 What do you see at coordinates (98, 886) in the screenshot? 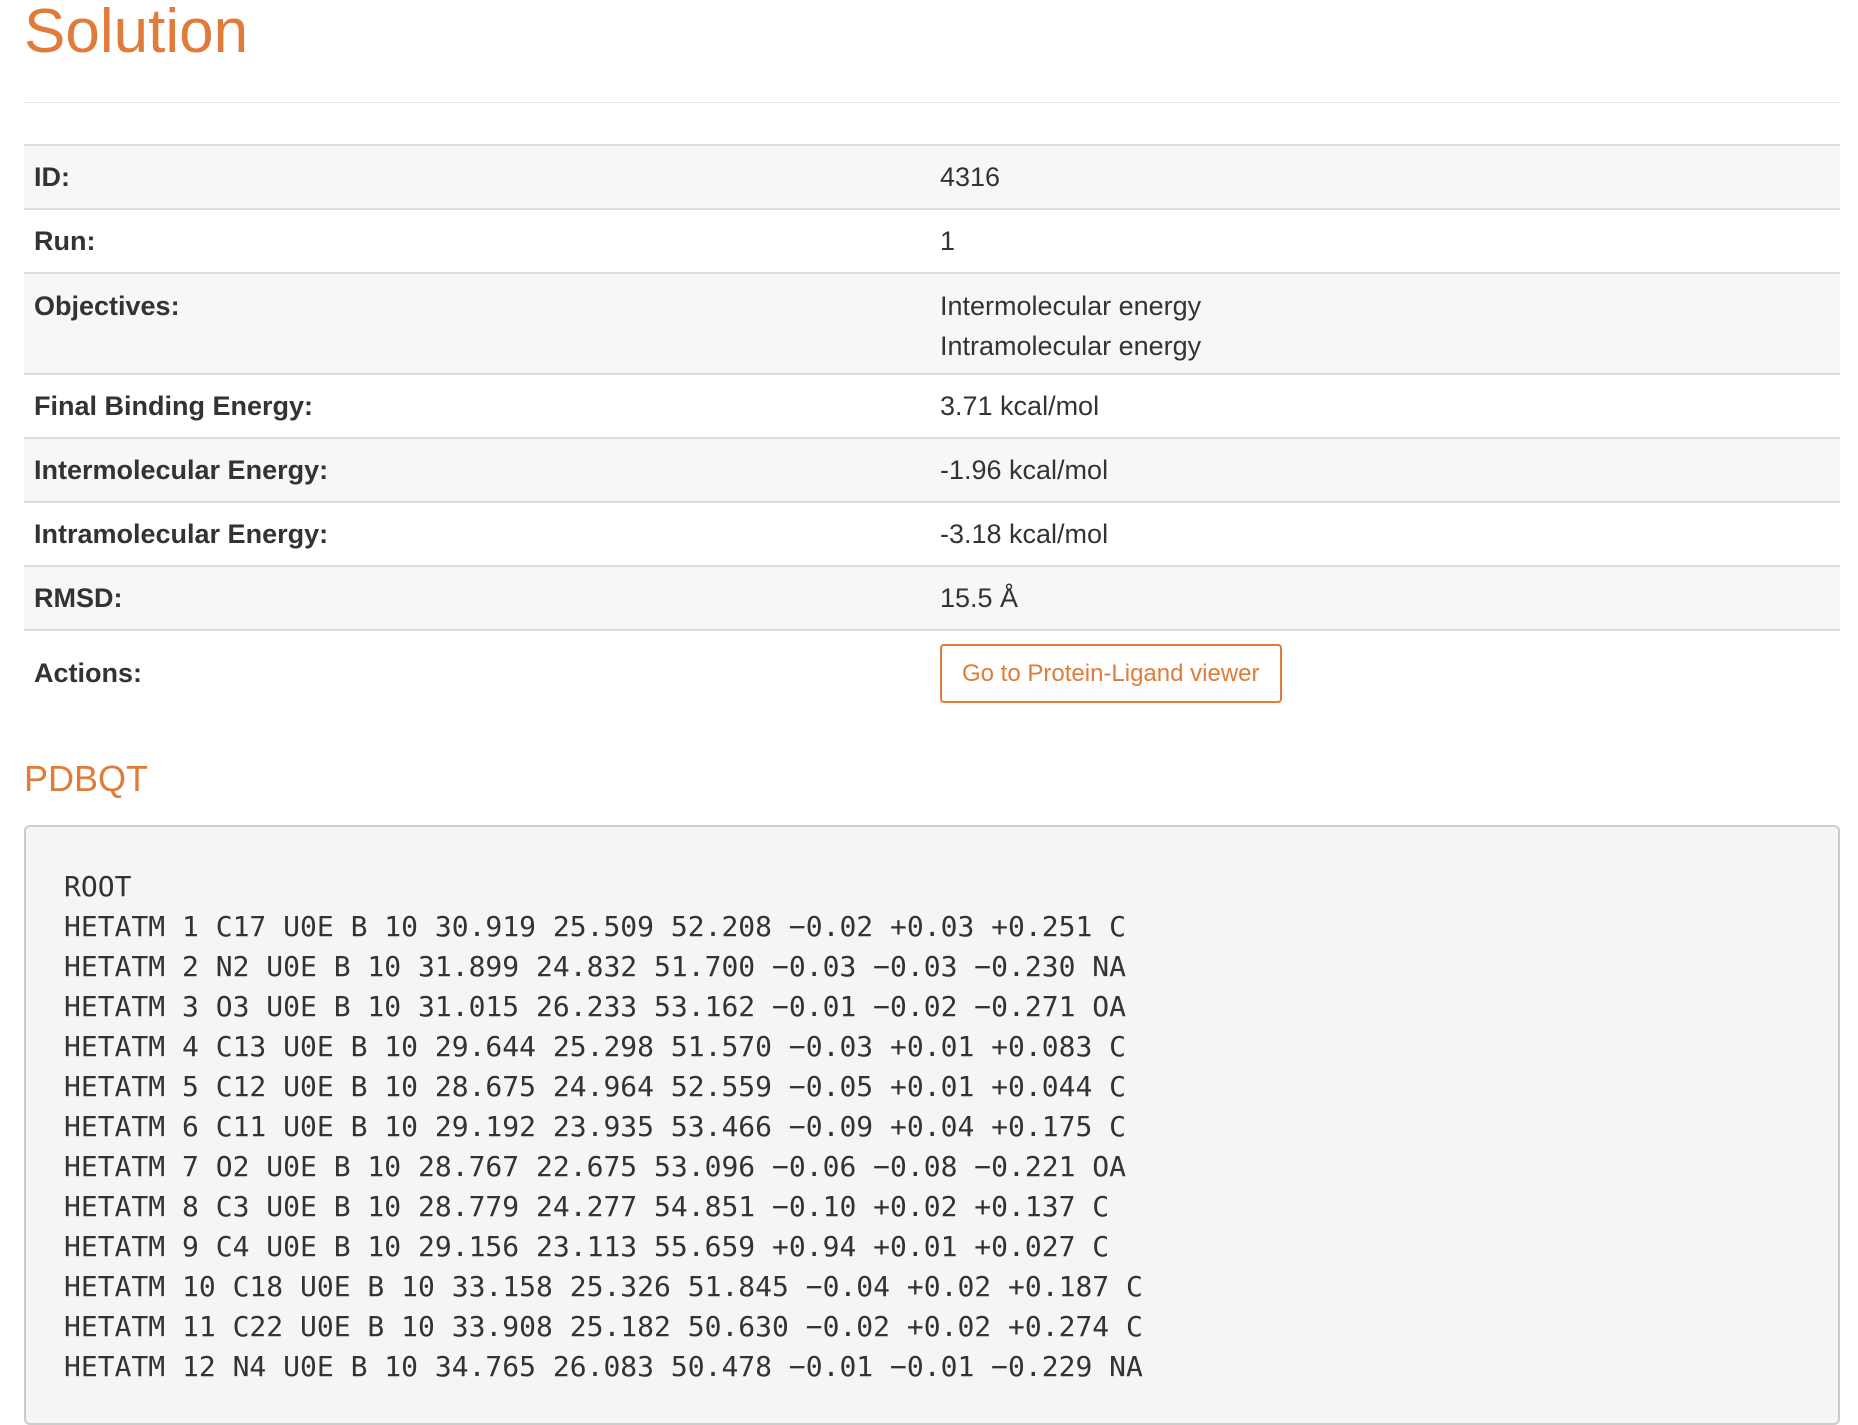
I see `pdbqt-line: ROOT` at bounding box center [98, 886].